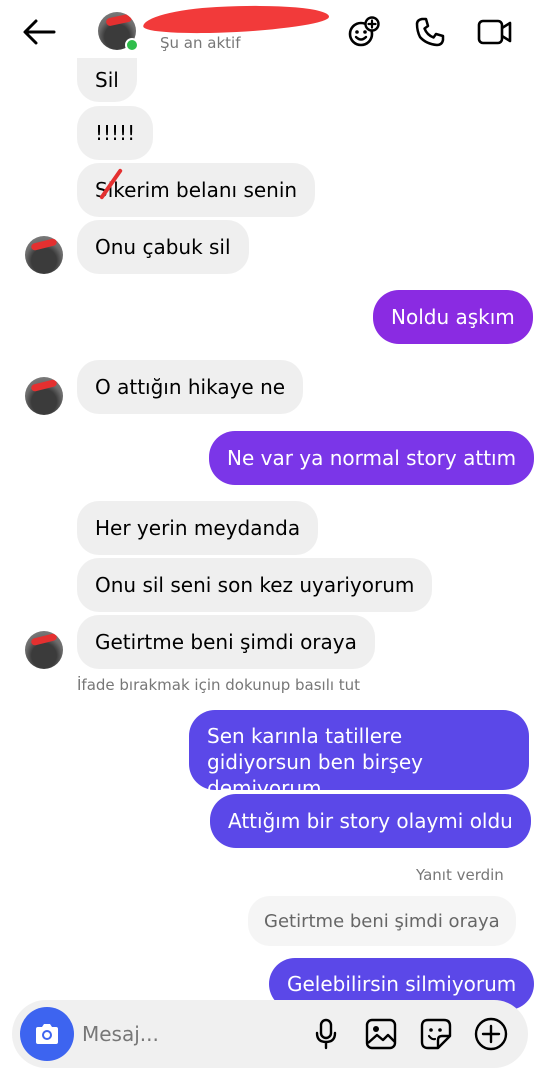  What do you see at coordinates (219, 685) in the screenshot?
I see `reaction-hint: İfade bırakmak için dokunup basılı tut` at bounding box center [219, 685].